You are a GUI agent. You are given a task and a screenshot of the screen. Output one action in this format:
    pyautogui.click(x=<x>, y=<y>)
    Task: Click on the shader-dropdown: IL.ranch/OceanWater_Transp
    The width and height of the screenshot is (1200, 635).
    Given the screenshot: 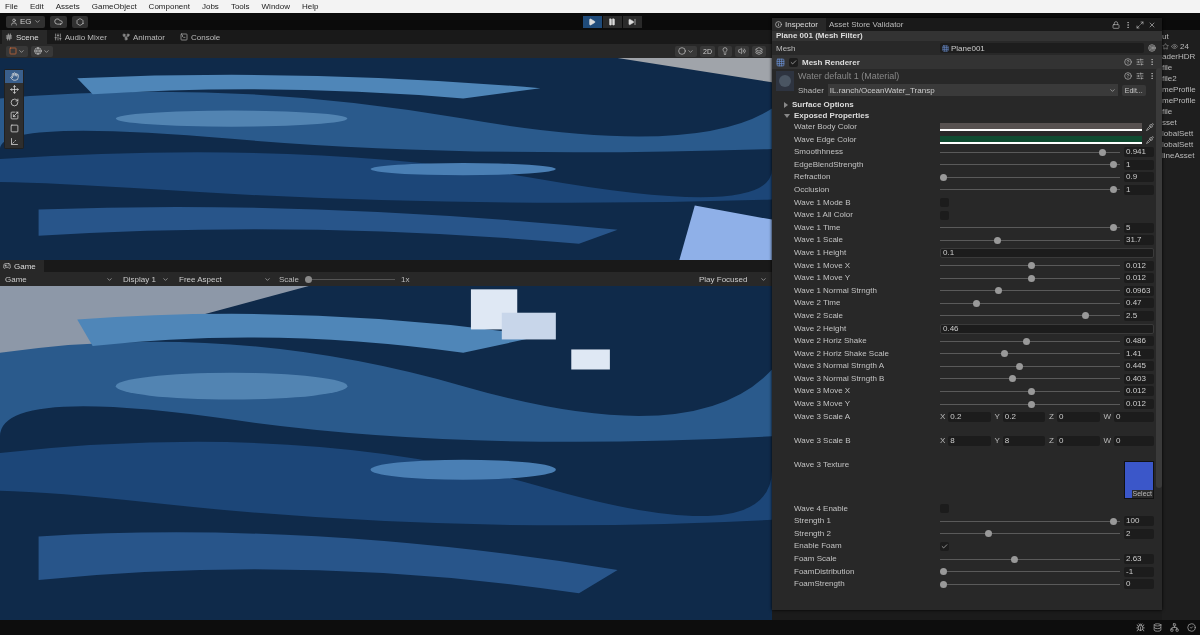 What is the action you would take?
    pyautogui.click(x=972, y=90)
    